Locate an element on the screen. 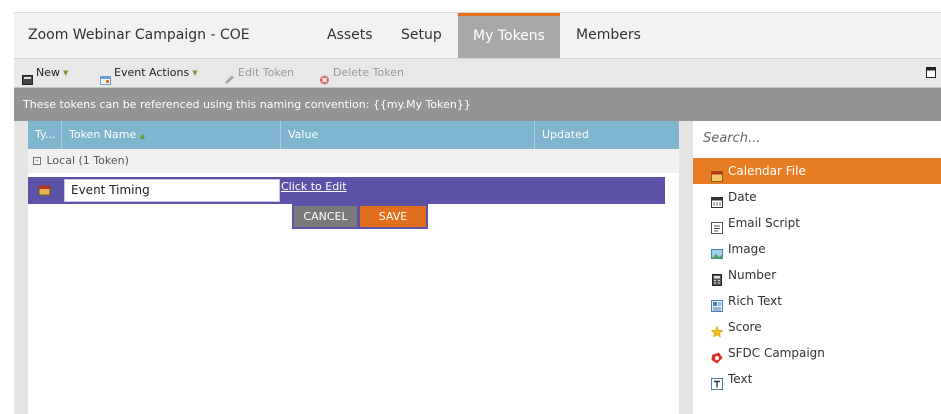  token-type-label: Score is located at coordinates (745, 327).